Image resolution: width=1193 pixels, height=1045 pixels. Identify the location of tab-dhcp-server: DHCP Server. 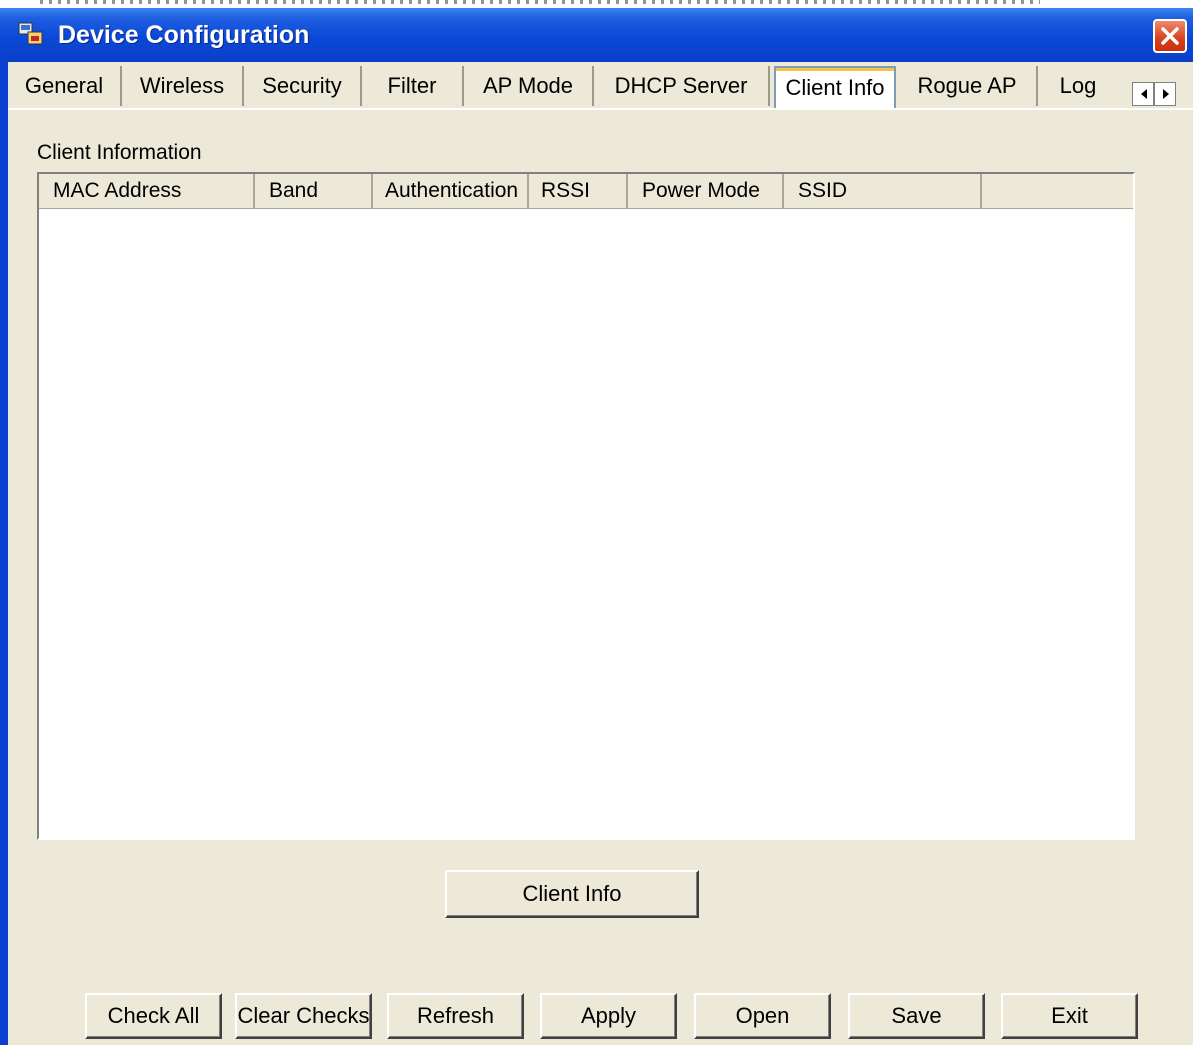
(682, 86).